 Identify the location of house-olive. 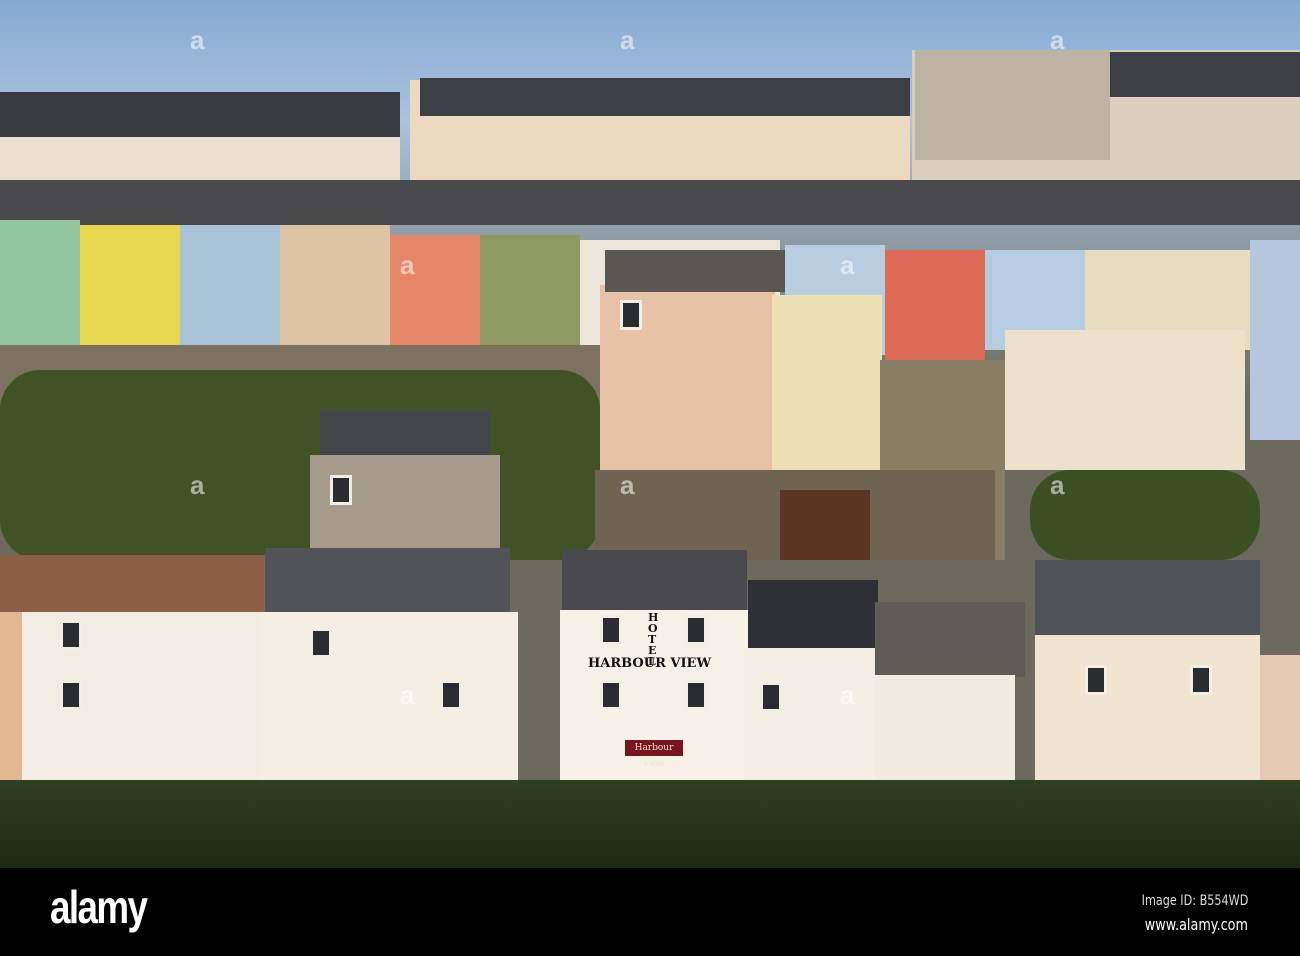
(530, 292).